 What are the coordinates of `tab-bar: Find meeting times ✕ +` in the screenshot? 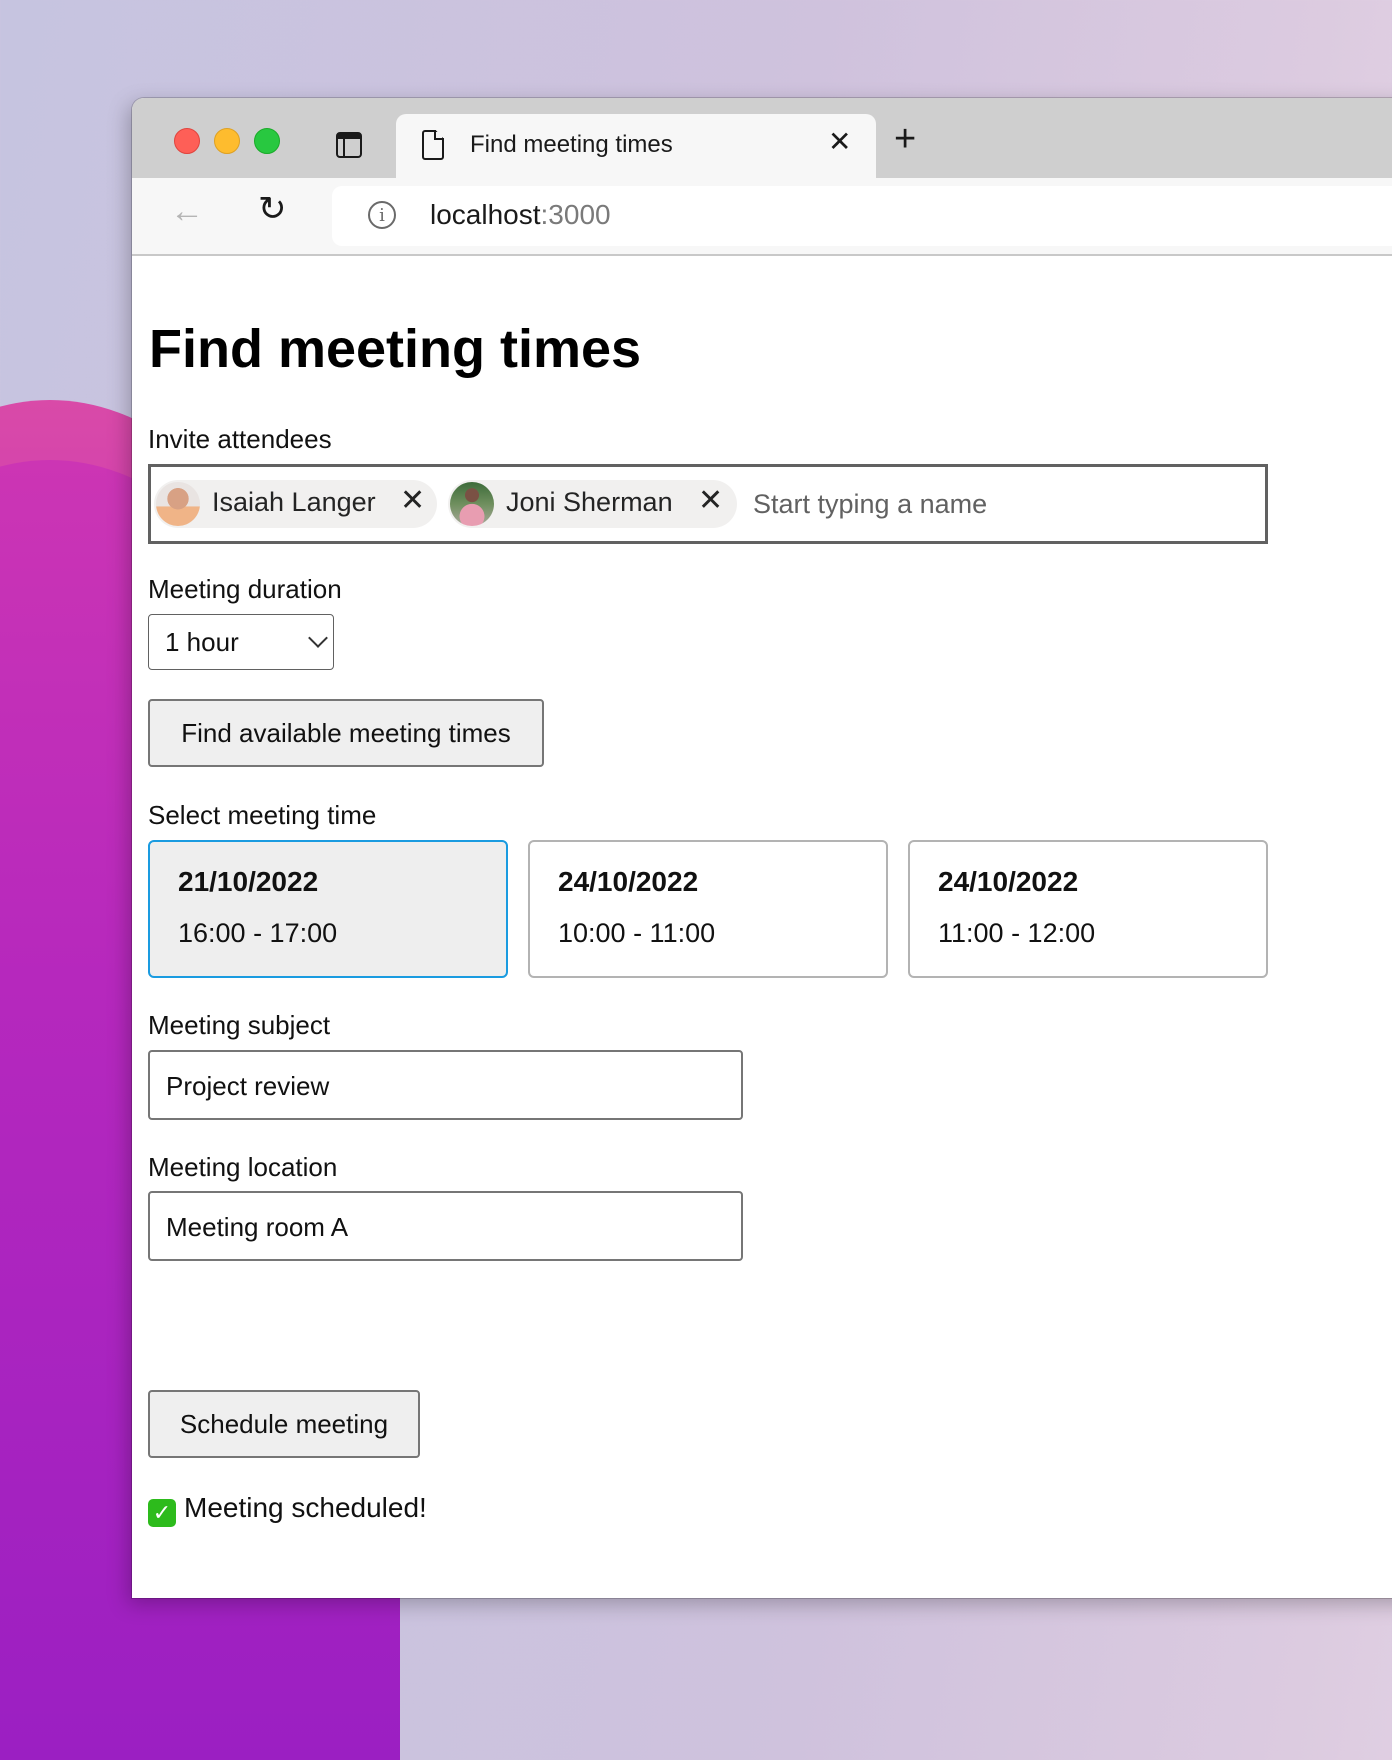 It's located at (762, 138).